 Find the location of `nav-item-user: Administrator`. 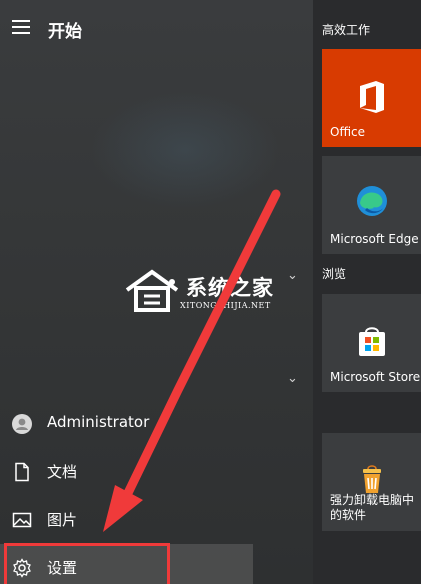

nav-item-user: Administrator is located at coordinates (126, 424).